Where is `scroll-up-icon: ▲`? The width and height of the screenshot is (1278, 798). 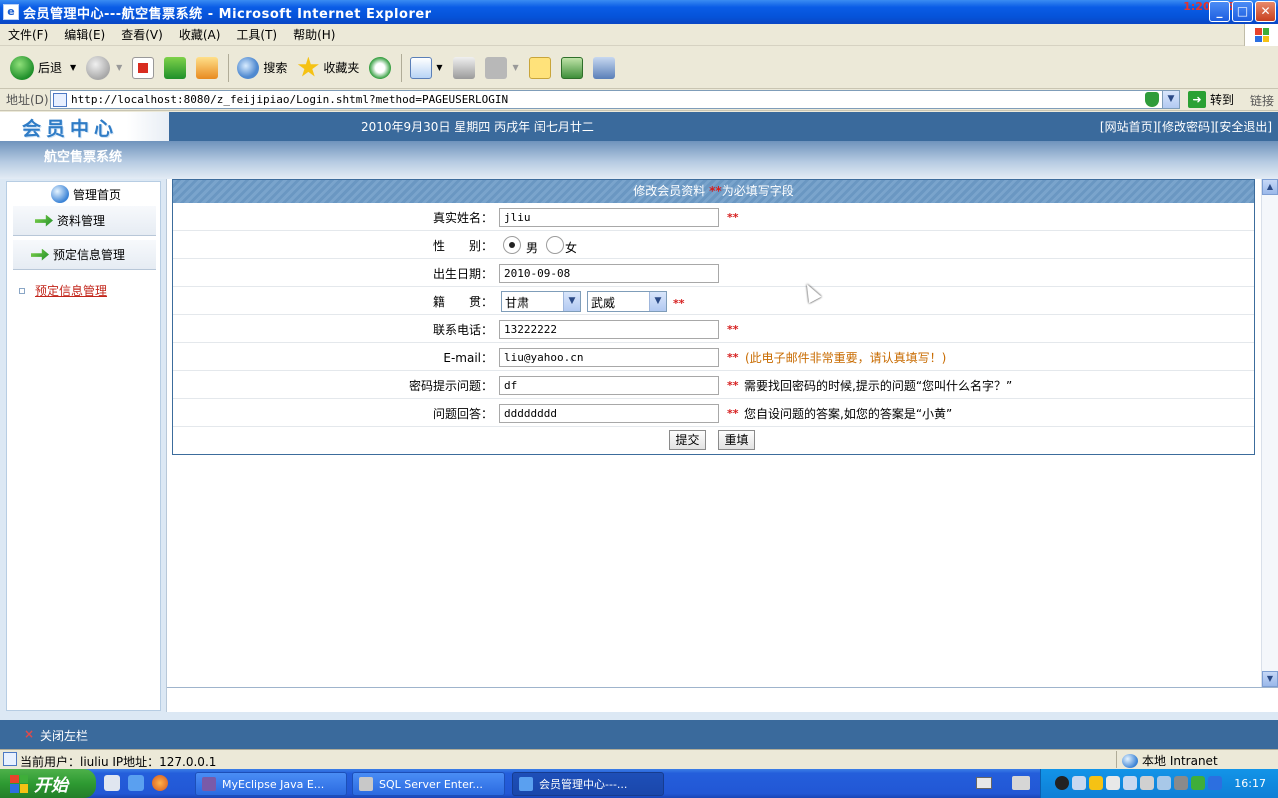 scroll-up-icon: ▲ is located at coordinates (1270, 187).